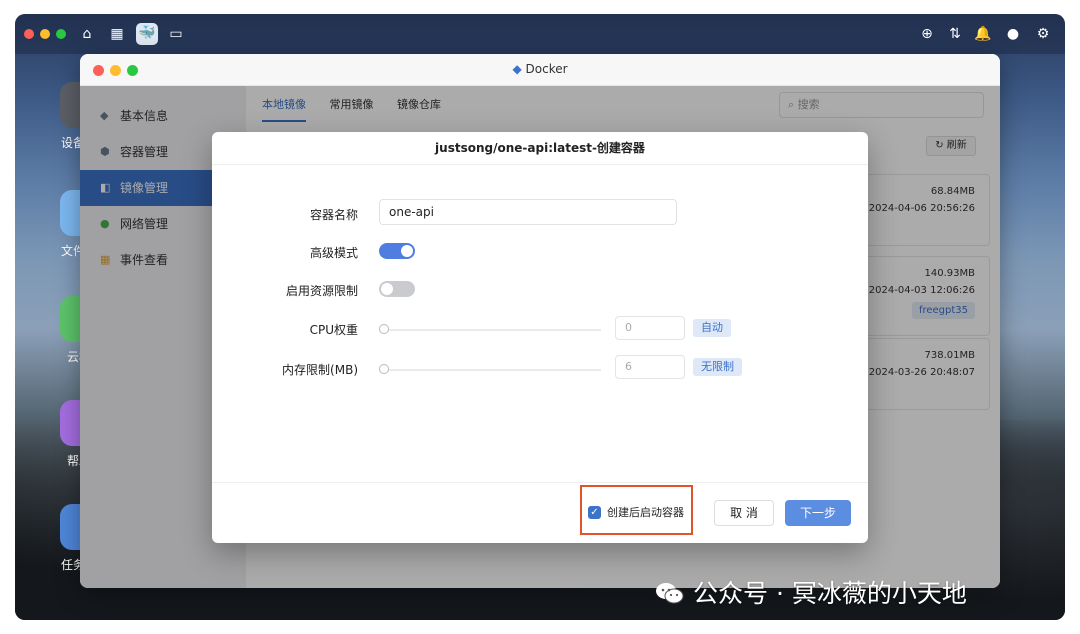 The height and width of the screenshot is (634, 1080). I want to click on maximize-dot, so click(61, 34).